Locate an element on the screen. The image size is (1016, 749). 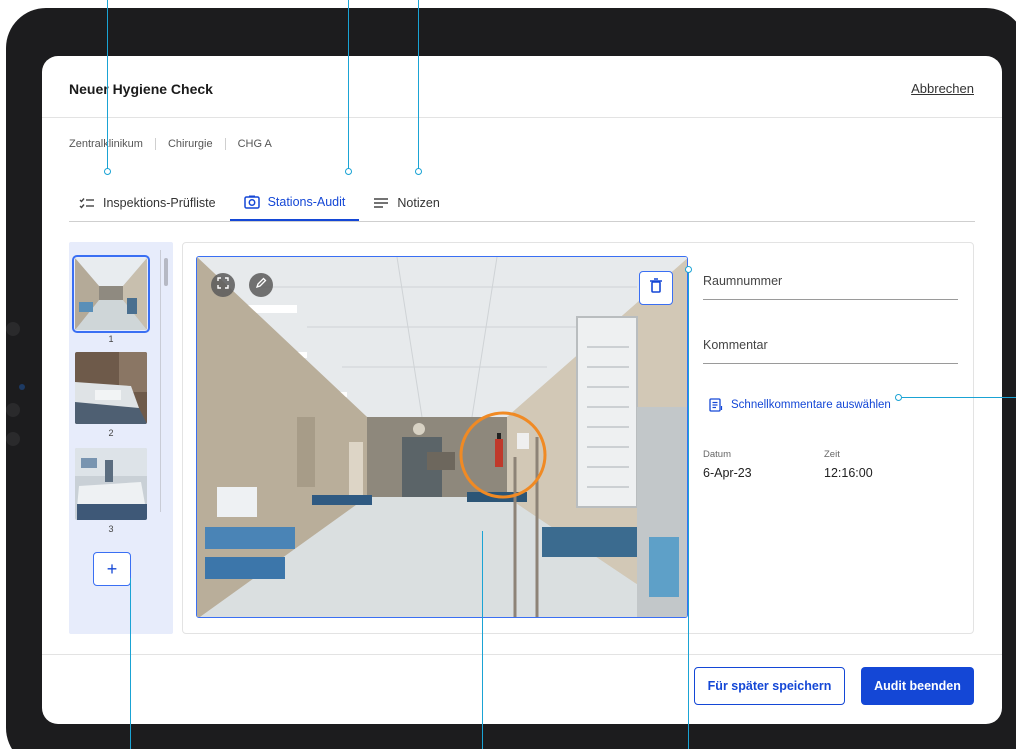
add-photo-button: + is located at coordinates (112, 569).